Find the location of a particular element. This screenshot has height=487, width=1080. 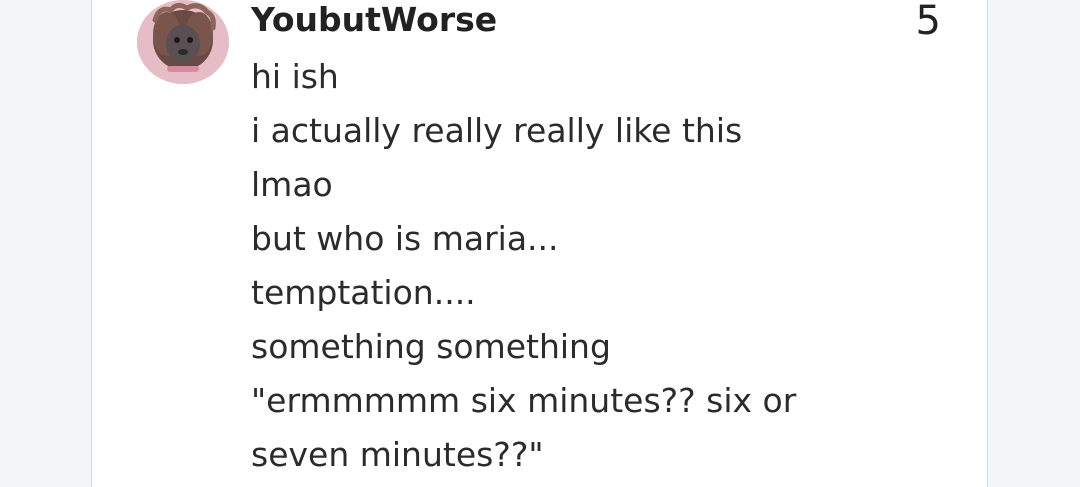

user-avatar-icon is located at coordinates (183, 42).